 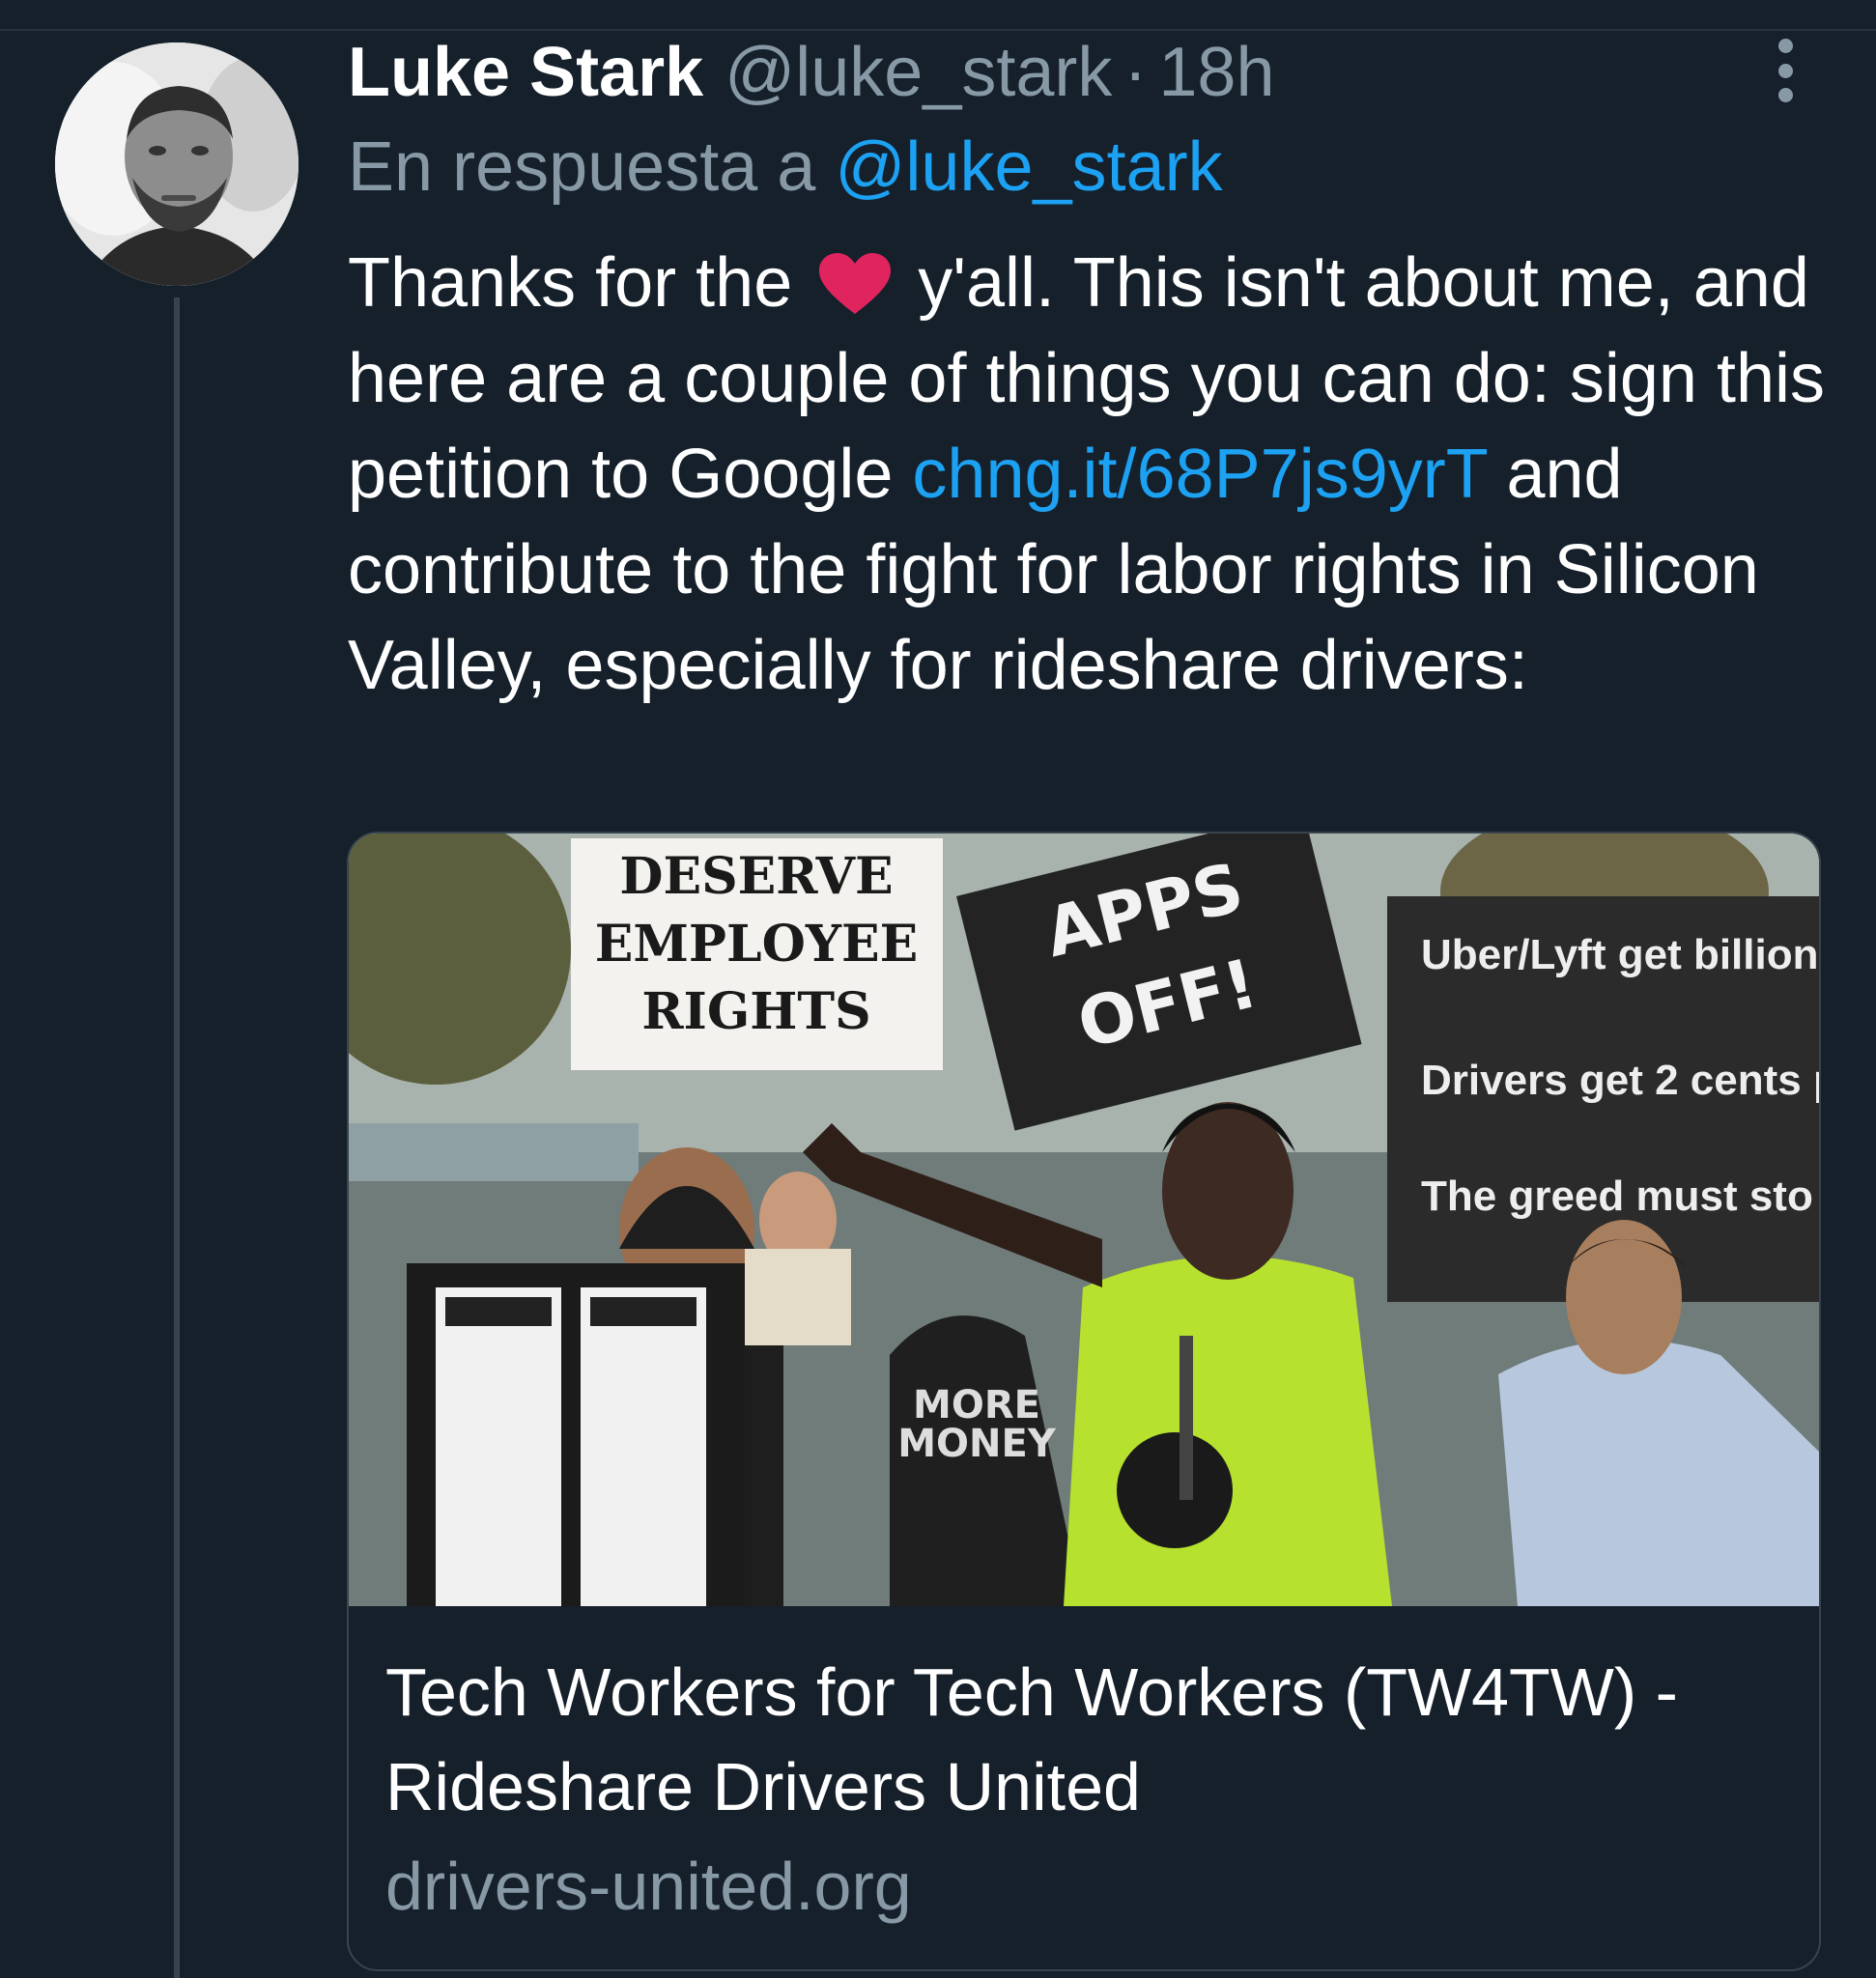 What do you see at coordinates (1313, 474) in the screenshot?
I see `petition-link-part2: 68P7js9yrT` at bounding box center [1313, 474].